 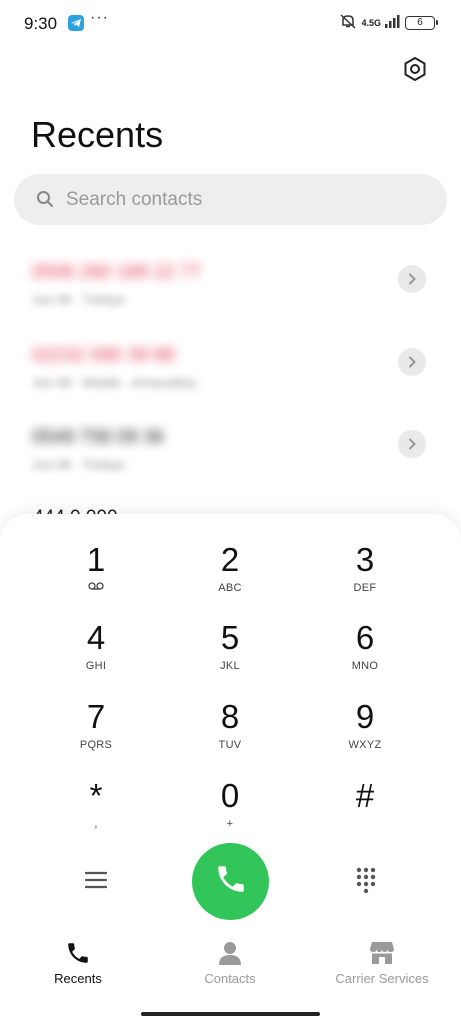 I want to click on status-more-dots: ···, so click(x=99, y=17).